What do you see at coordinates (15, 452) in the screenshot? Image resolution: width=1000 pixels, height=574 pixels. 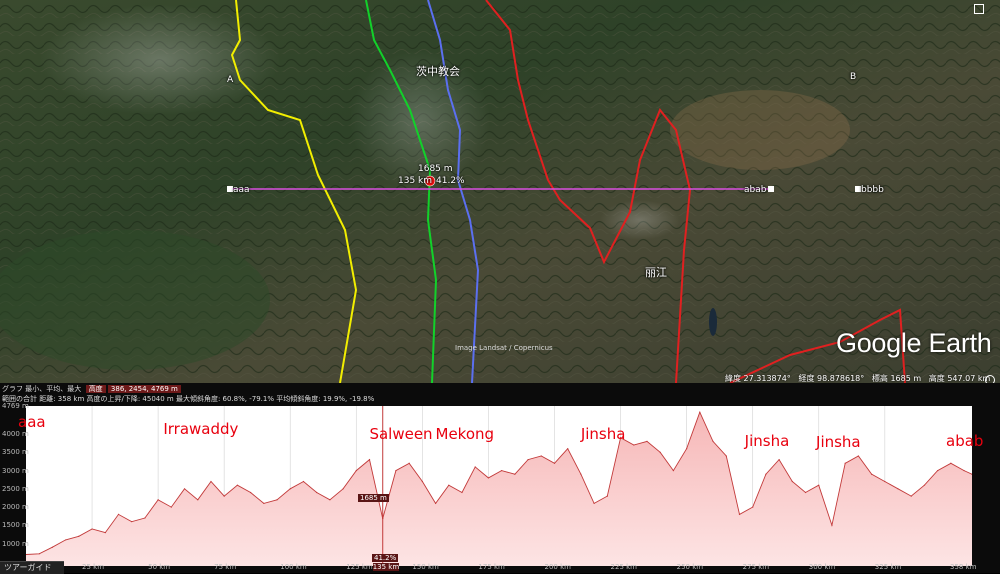 I see `y-tick-2: 3500 m` at bounding box center [15, 452].